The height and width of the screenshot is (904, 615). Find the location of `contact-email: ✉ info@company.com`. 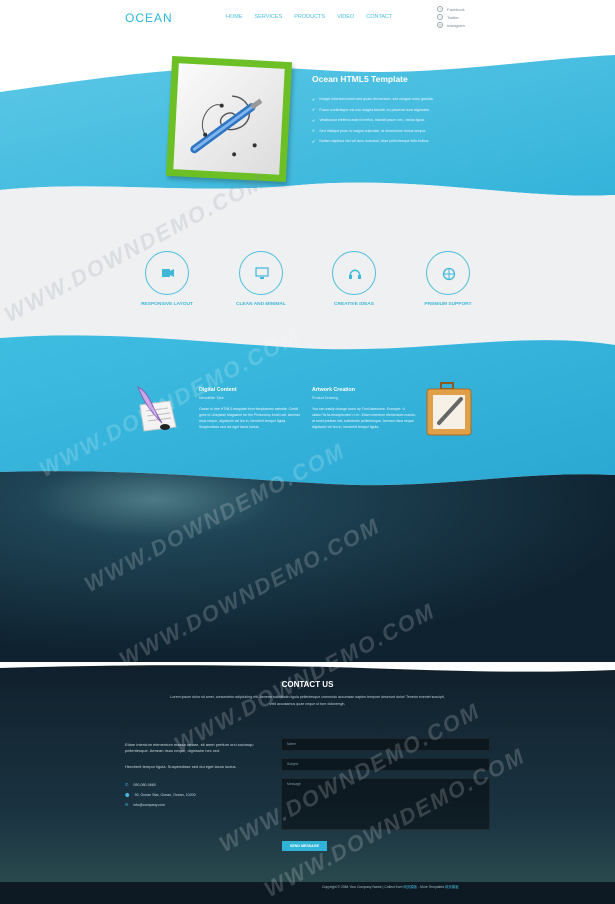

contact-email: ✉ info@company.com is located at coordinates (145, 804).